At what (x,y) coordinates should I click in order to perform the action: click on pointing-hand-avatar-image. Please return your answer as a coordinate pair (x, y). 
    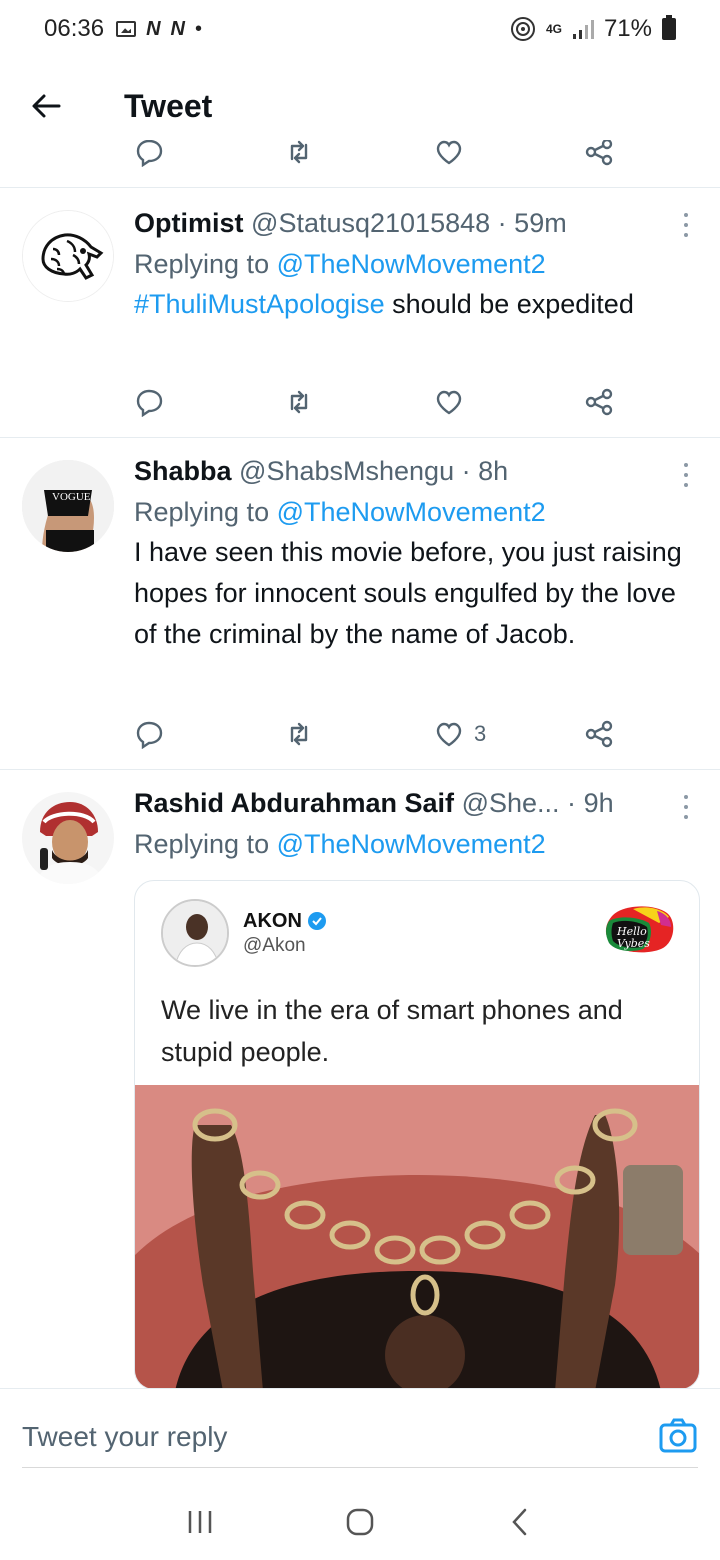
    Looking at the image, I should click on (68, 256).